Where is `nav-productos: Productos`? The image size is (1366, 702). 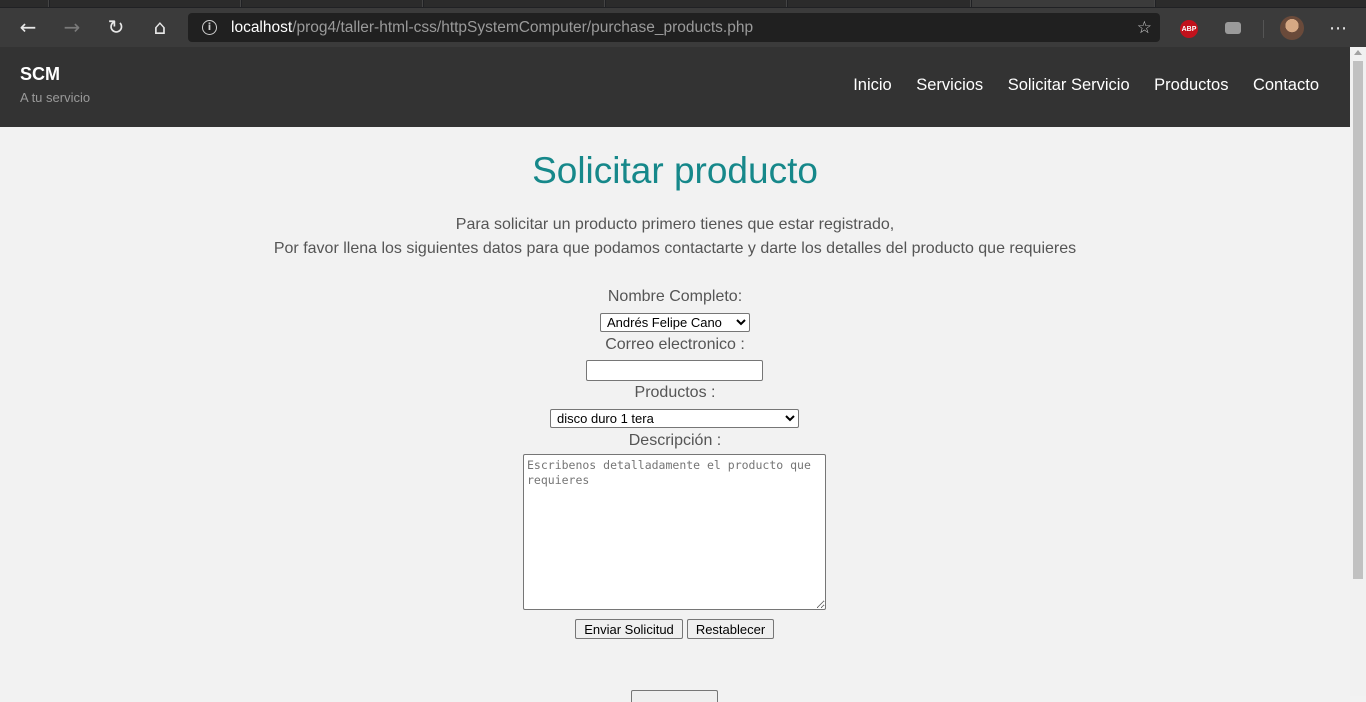
nav-productos: Productos is located at coordinates (1191, 85).